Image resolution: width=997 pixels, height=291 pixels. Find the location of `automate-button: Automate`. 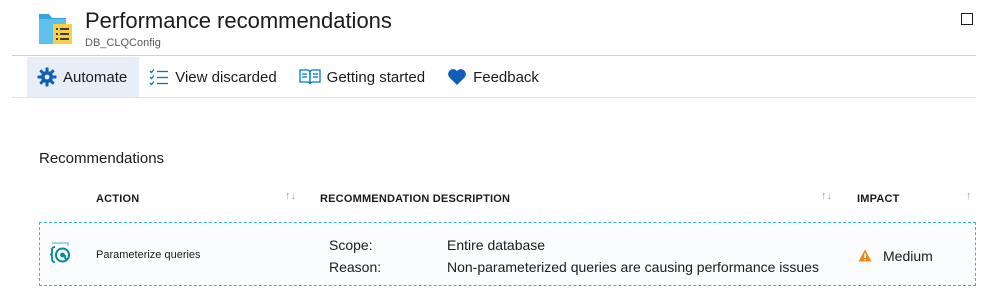

automate-button: Automate is located at coordinates (83, 77).